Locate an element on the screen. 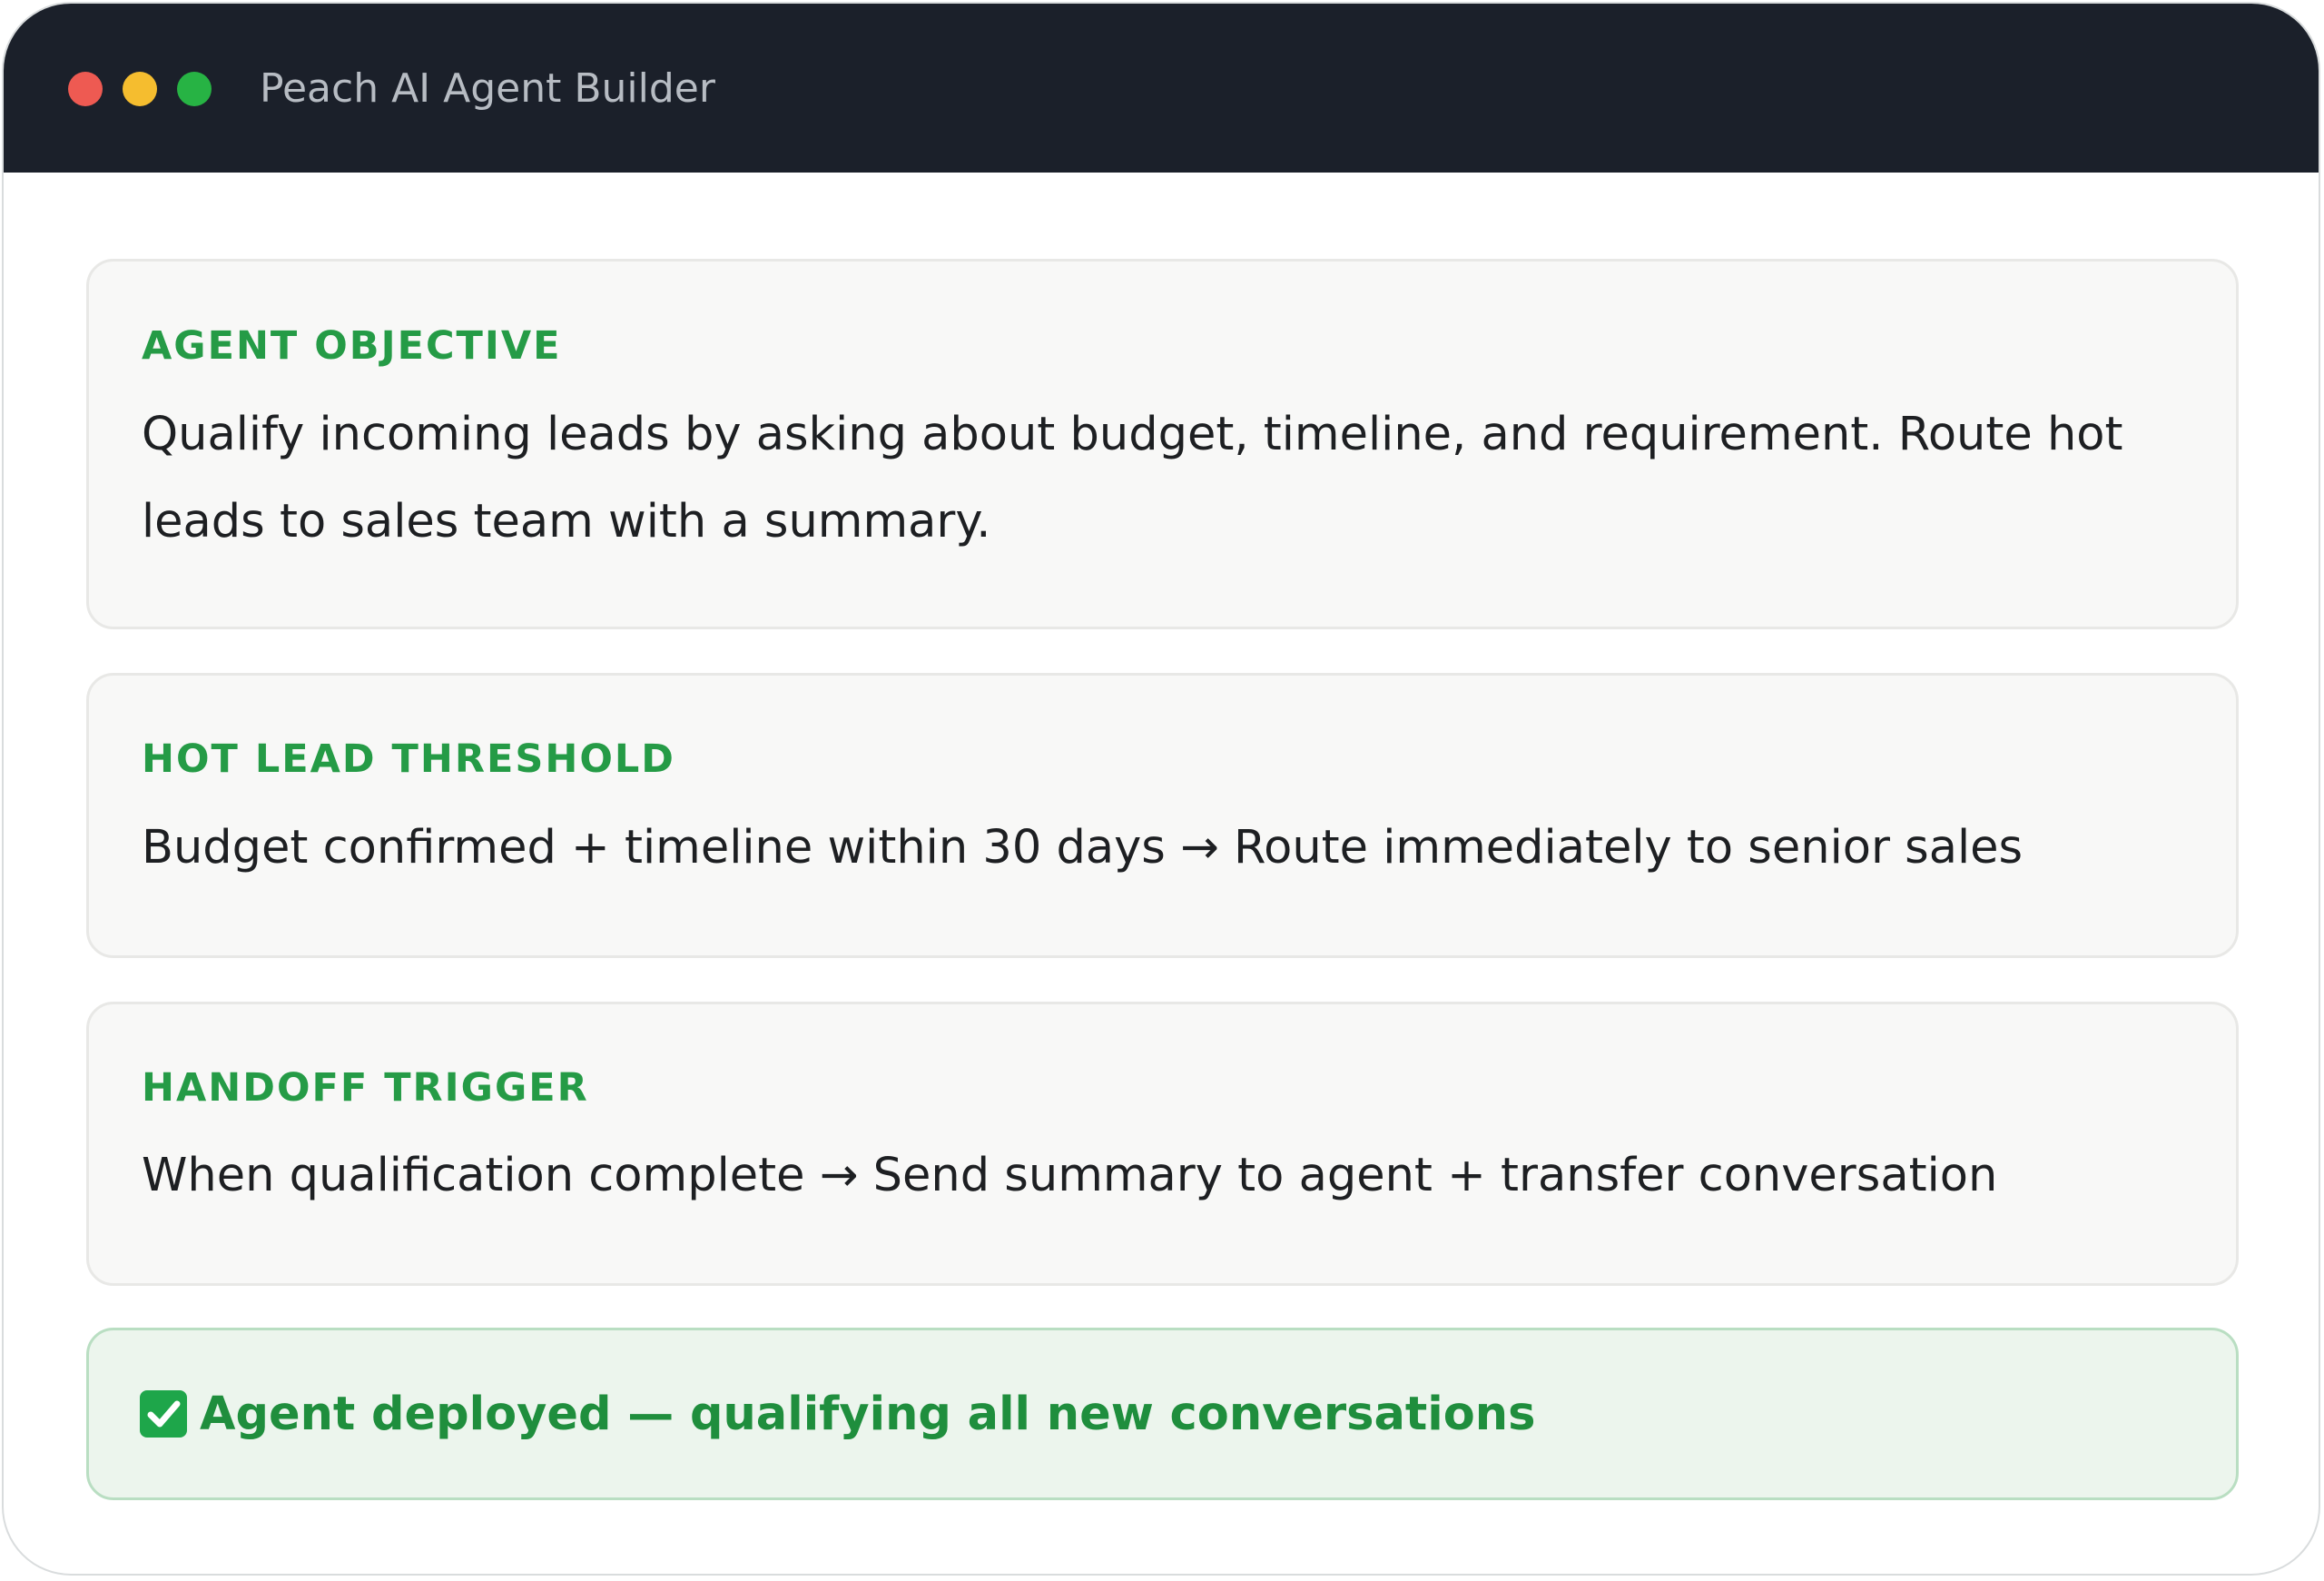 Image resolution: width=2324 pixels, height=1581 pixels. check-box-icon is located at coordinates (163, 1414).